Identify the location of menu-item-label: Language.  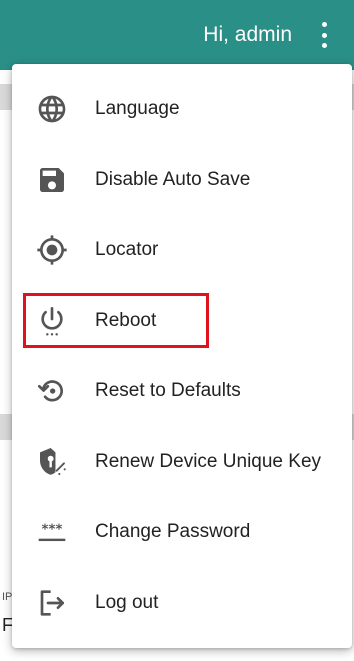
(137, 109).